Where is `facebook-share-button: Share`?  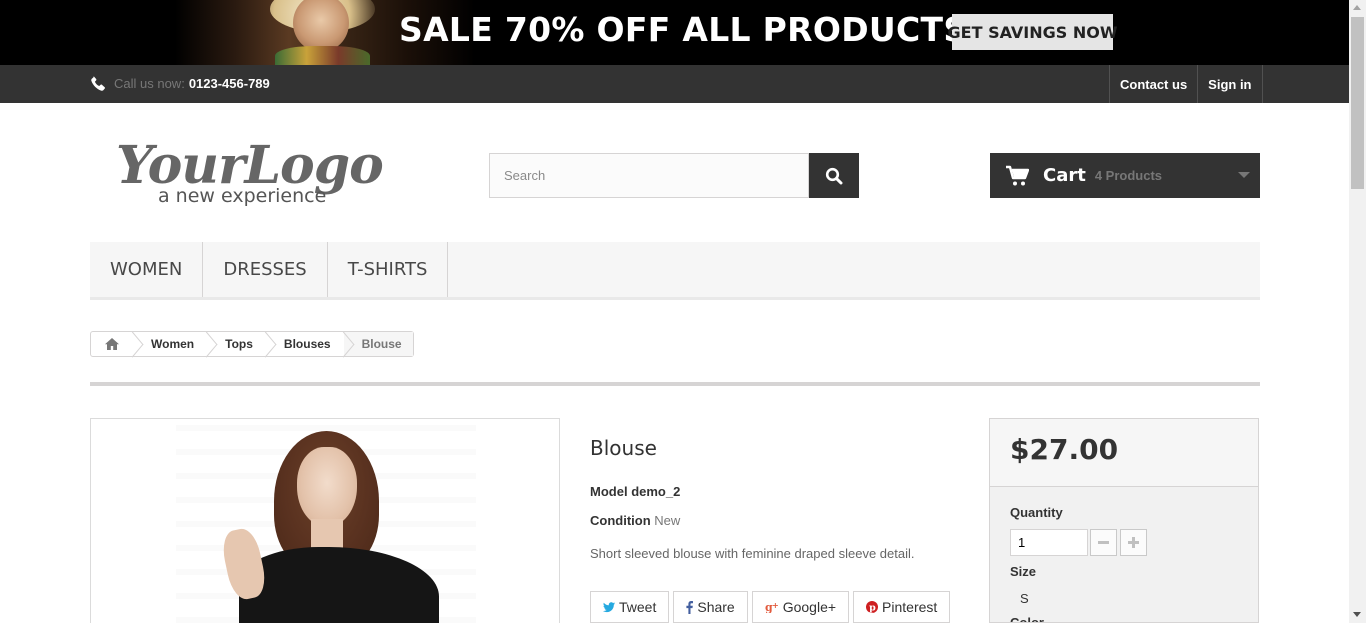 facebook-share-button: Share is located at coordinates (710, 607).